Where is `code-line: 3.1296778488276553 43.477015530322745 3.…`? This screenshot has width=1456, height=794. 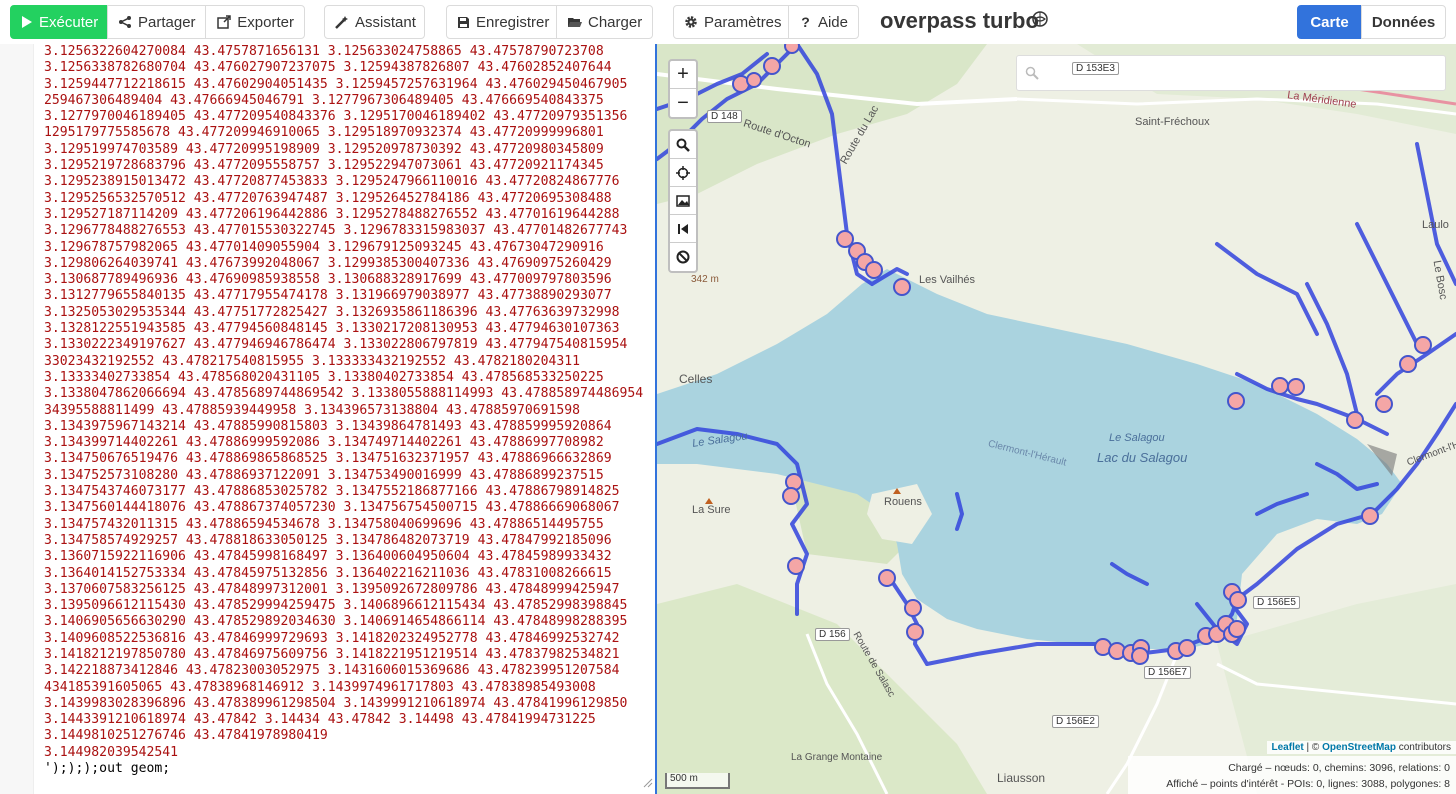 code-line: 3.1296778488276553 43.477015530322745 3.… is located at coordinates (336, 231).